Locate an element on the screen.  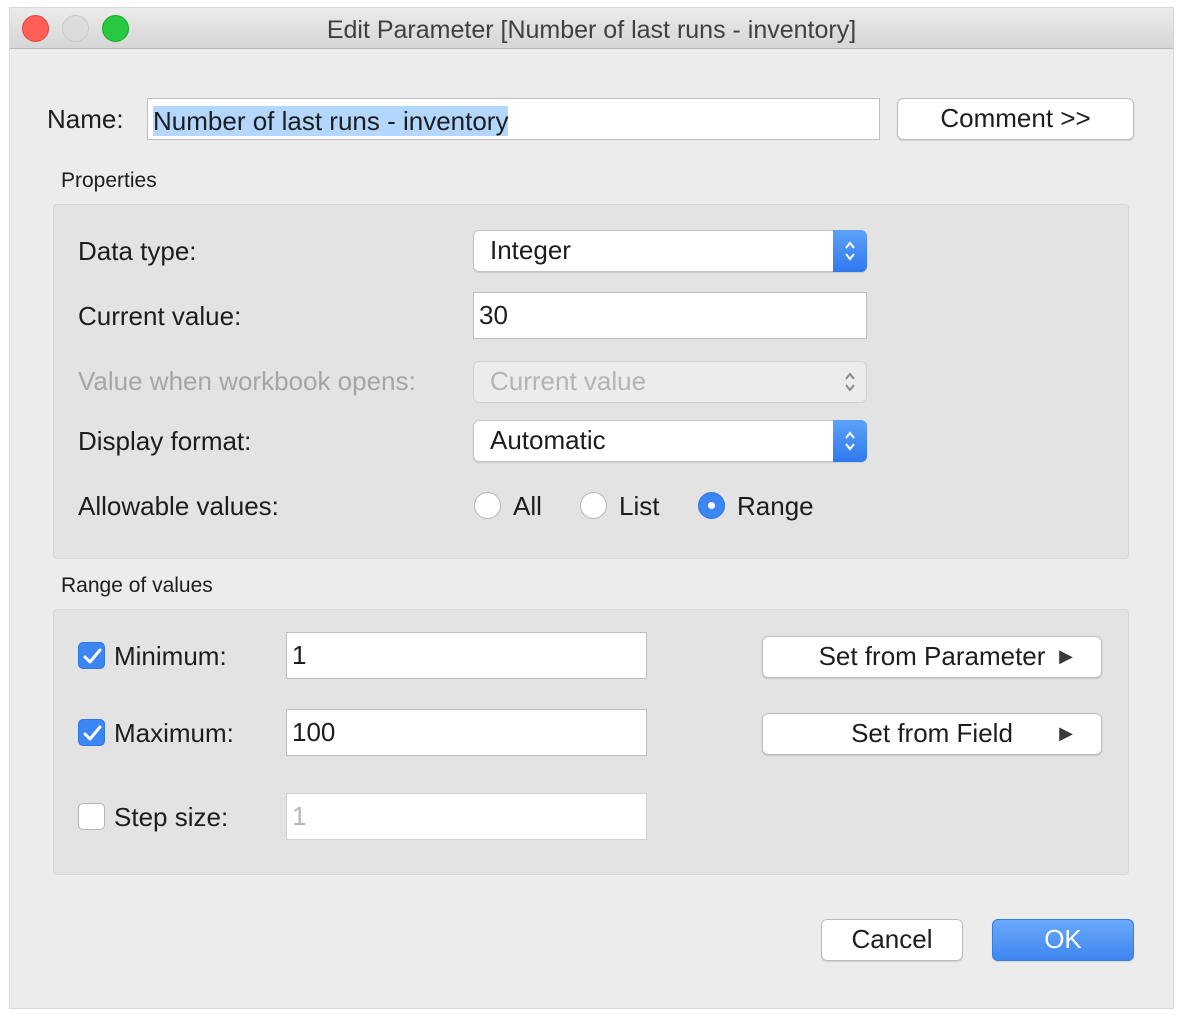
current-value-input: 30 is located at coordinates (670, 315).